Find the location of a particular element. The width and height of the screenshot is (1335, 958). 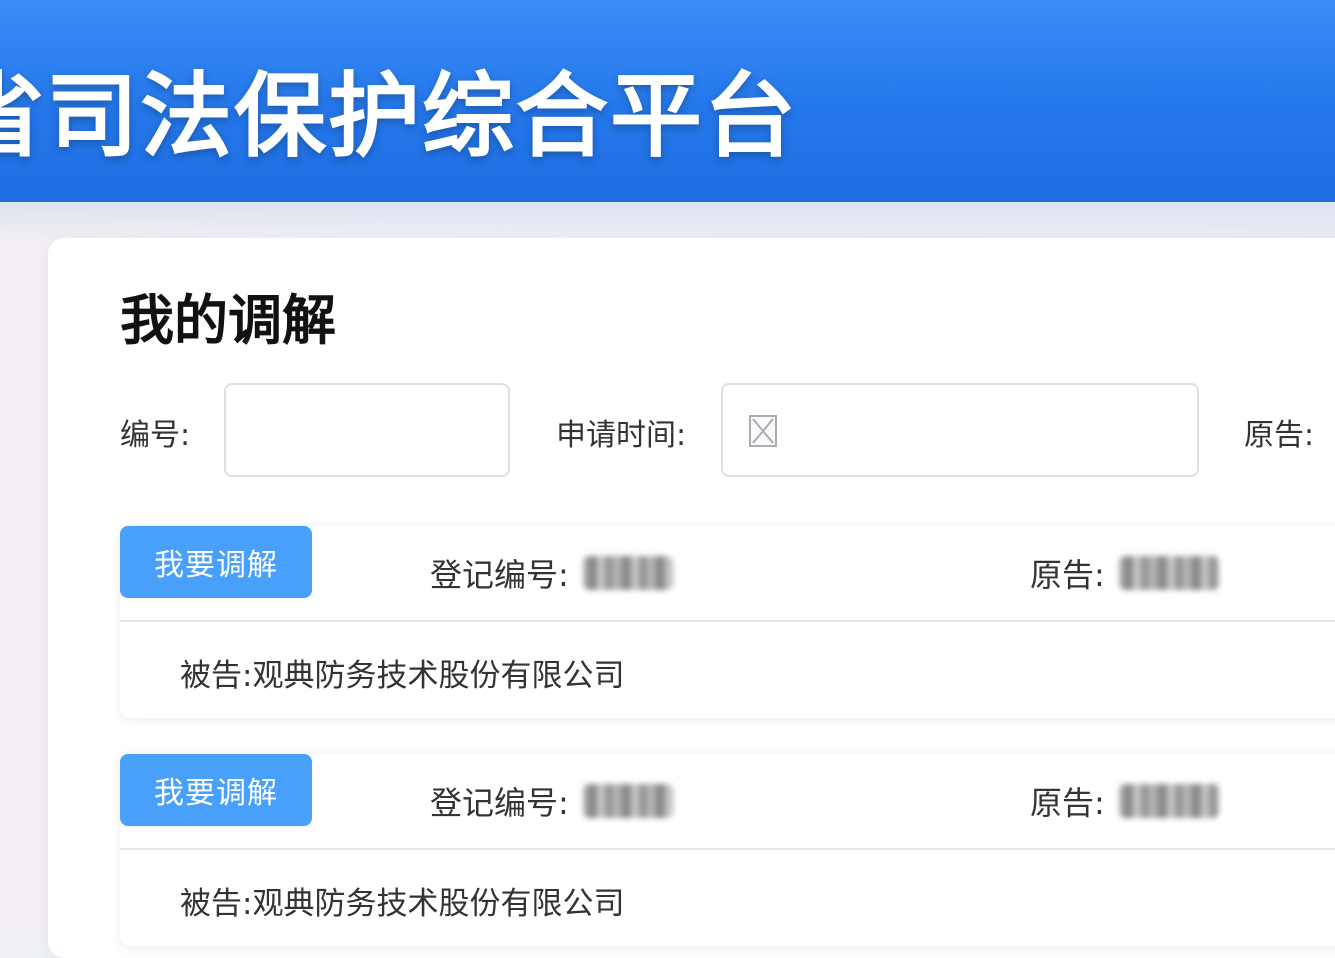

page-title: 我的调解 is located at coordinates (228, 320).